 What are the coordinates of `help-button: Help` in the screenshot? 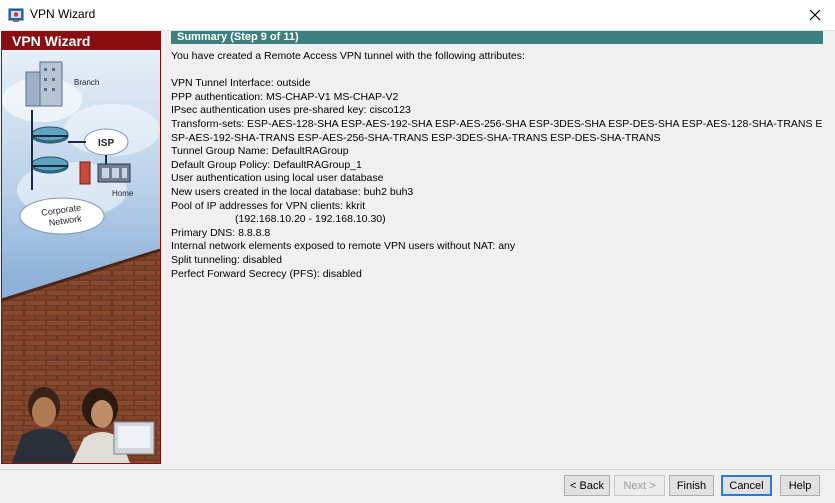 It's located at (800, 485).